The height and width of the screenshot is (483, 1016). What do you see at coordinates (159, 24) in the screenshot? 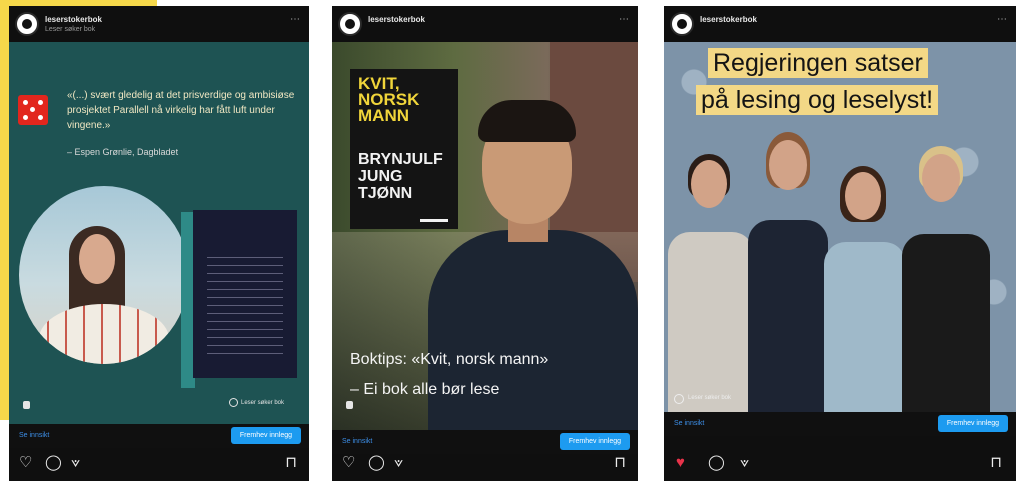
I see `post-header: leserstokerbok Leser søker bok ⋯` at bounding box center [159, 24].